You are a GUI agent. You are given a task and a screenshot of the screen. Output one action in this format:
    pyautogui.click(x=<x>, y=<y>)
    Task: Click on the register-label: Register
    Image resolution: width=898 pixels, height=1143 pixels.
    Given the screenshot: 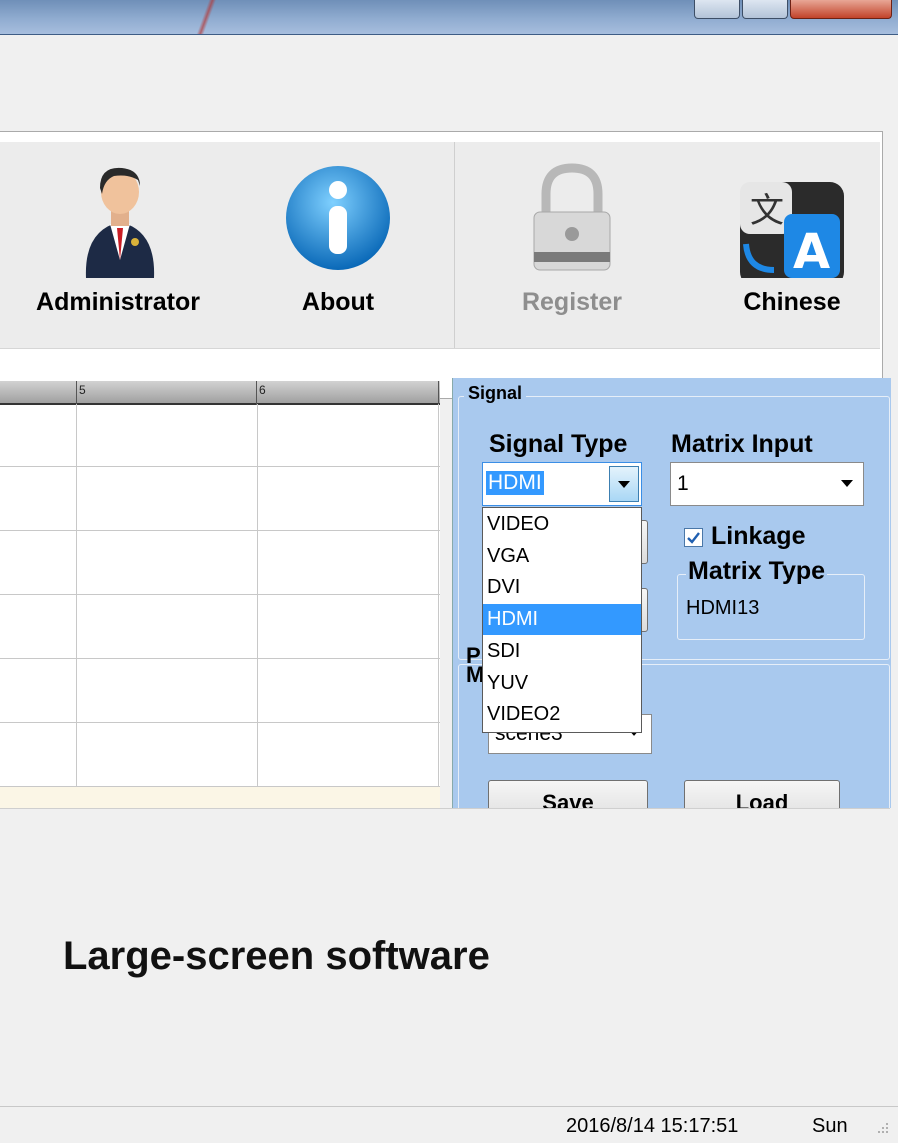 What is the action you would take?
    pyautogui.click(x=572, y=302)
    